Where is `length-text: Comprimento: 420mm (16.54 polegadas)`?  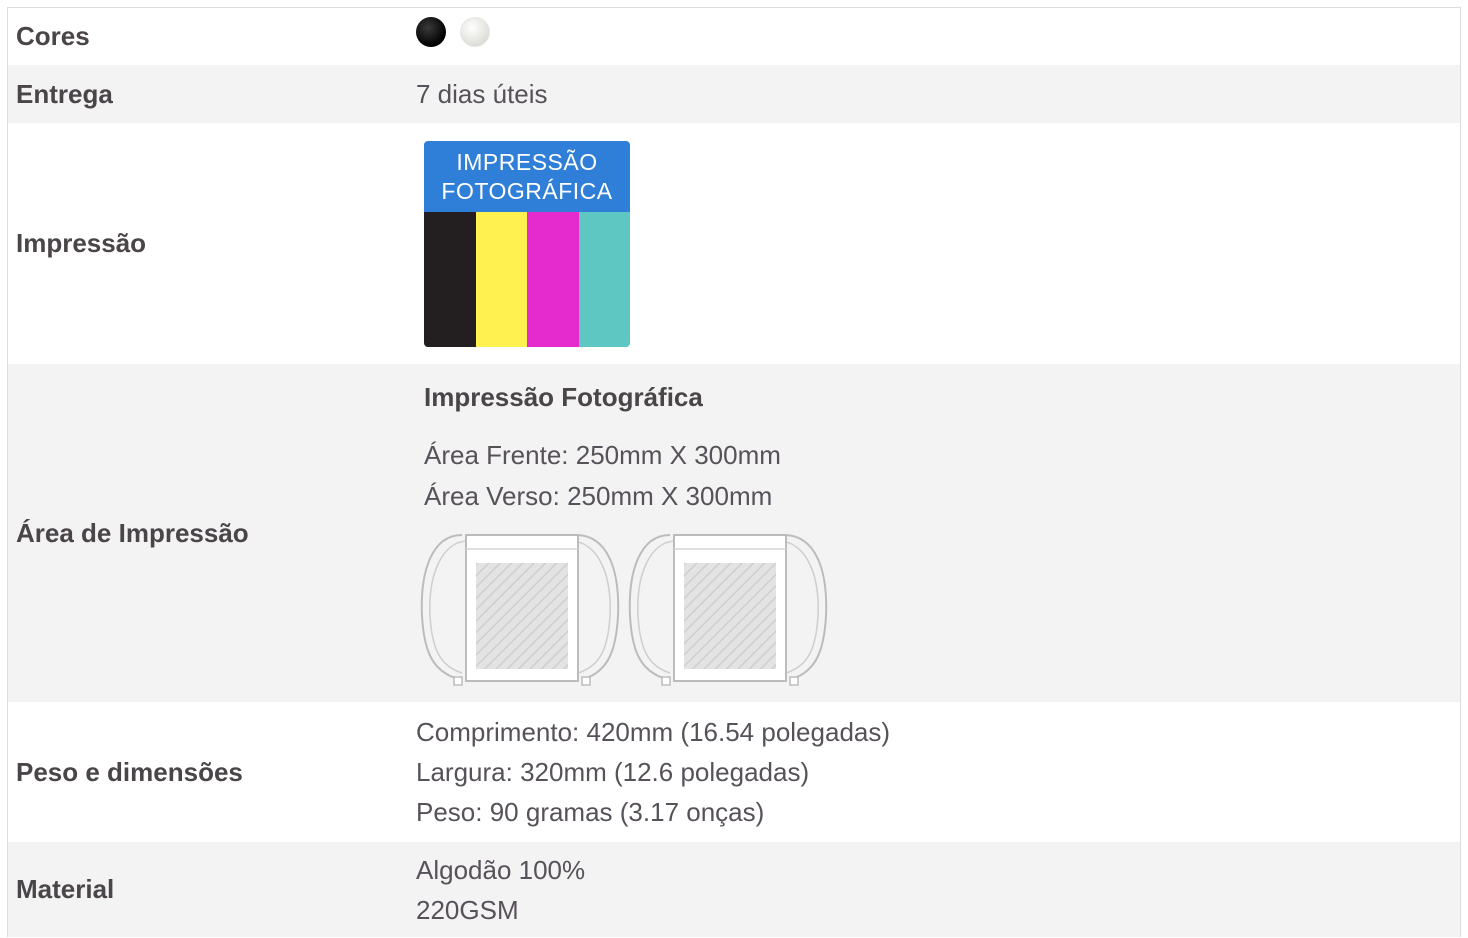
length-text: Comprimento: 420mm (16.54 polegadas) is located at coordinates (653, 732).